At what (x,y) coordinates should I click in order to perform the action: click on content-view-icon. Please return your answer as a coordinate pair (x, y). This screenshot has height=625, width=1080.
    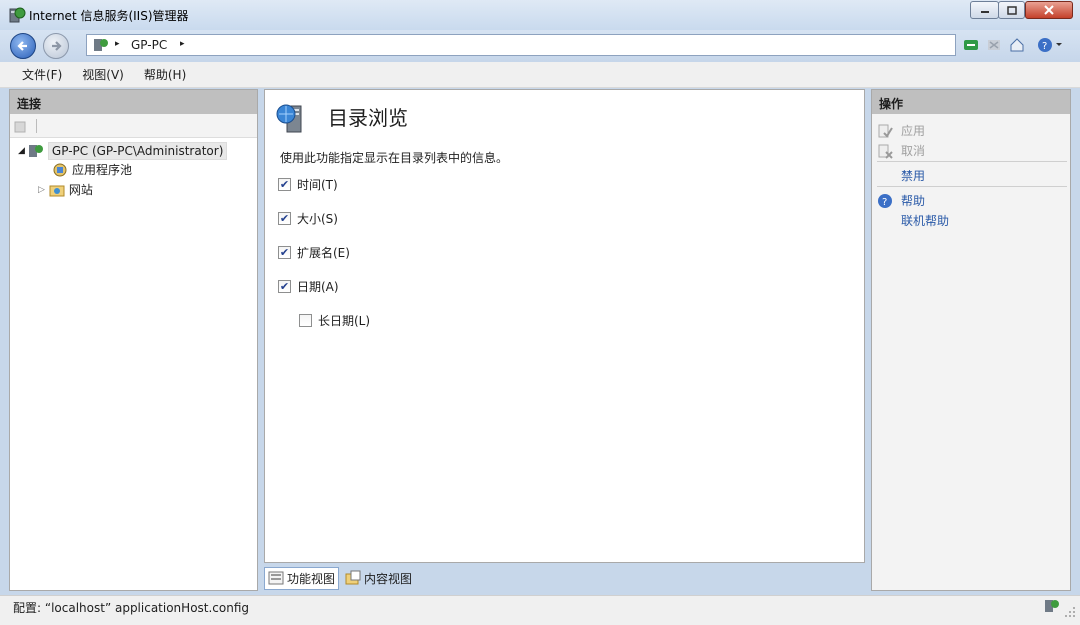
    Looking at the image, I should click on (353, 577).